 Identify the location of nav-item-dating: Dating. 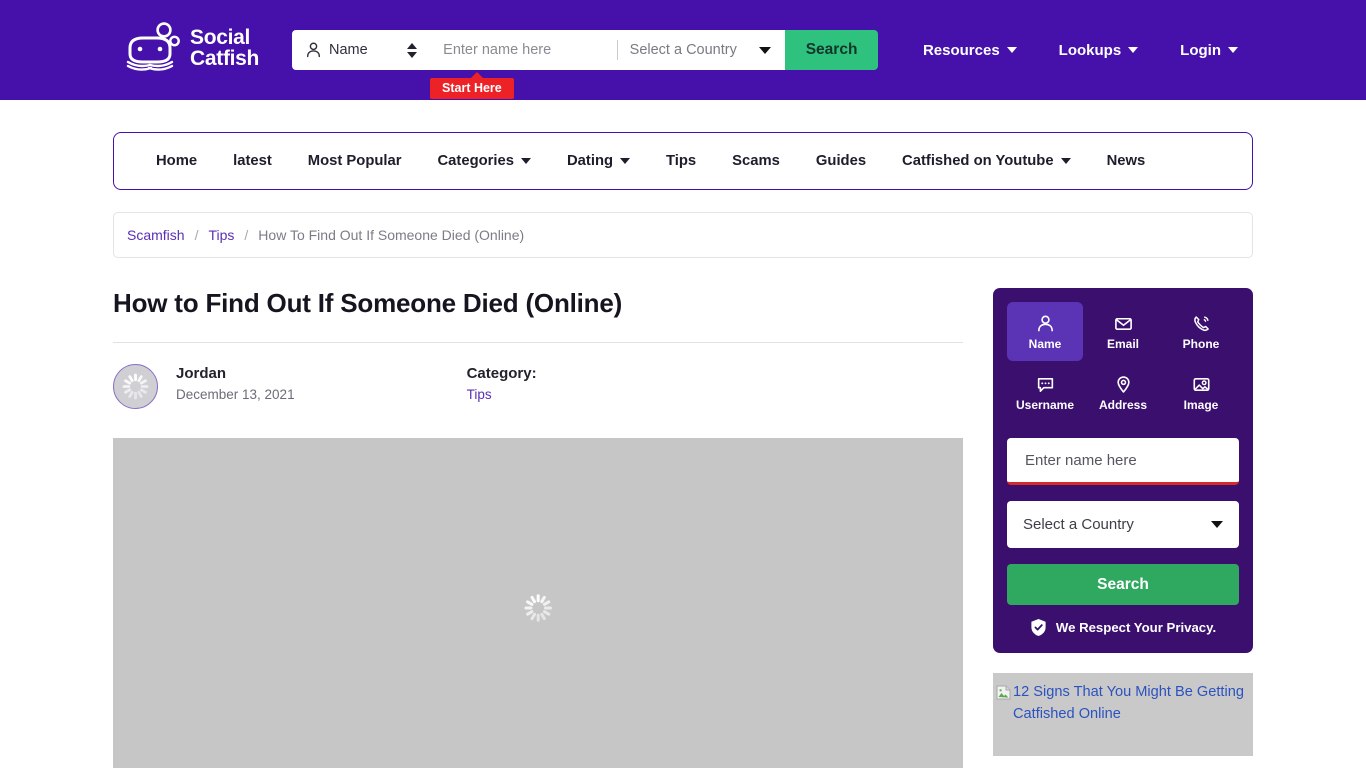
(598, 161).